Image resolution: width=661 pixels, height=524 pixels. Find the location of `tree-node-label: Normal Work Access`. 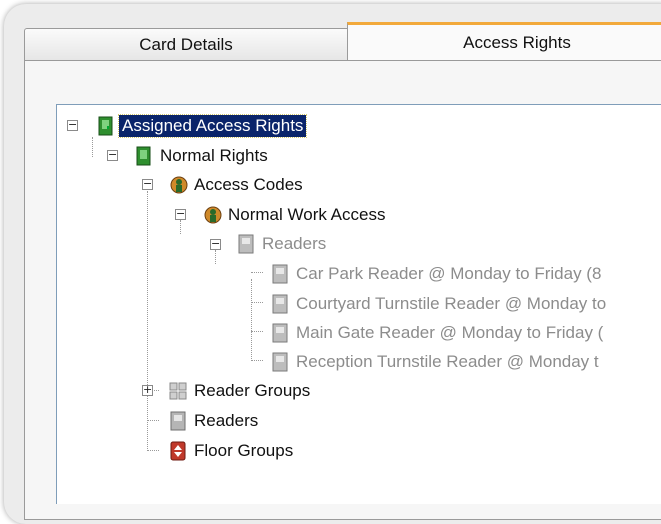

tree-node-label: Normal Work Access is located at coordinates (307, 214).